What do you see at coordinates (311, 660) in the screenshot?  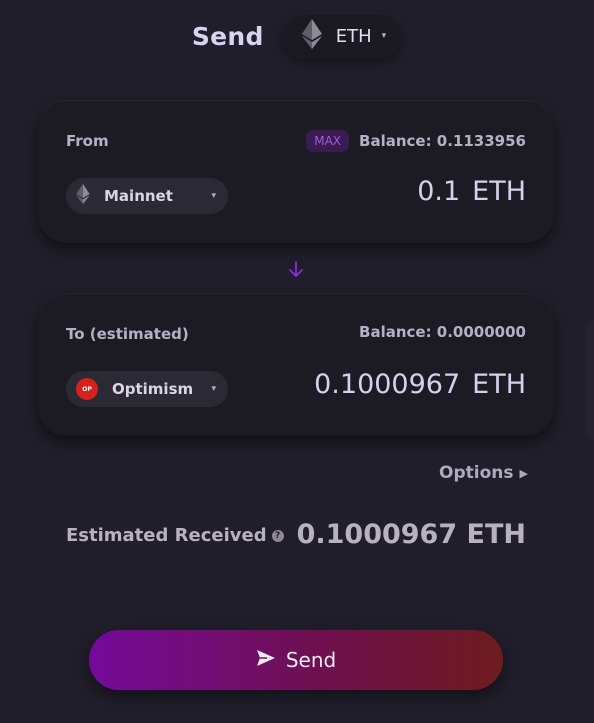 I see `send-button-label: Send` at bounding box center [311, 660].